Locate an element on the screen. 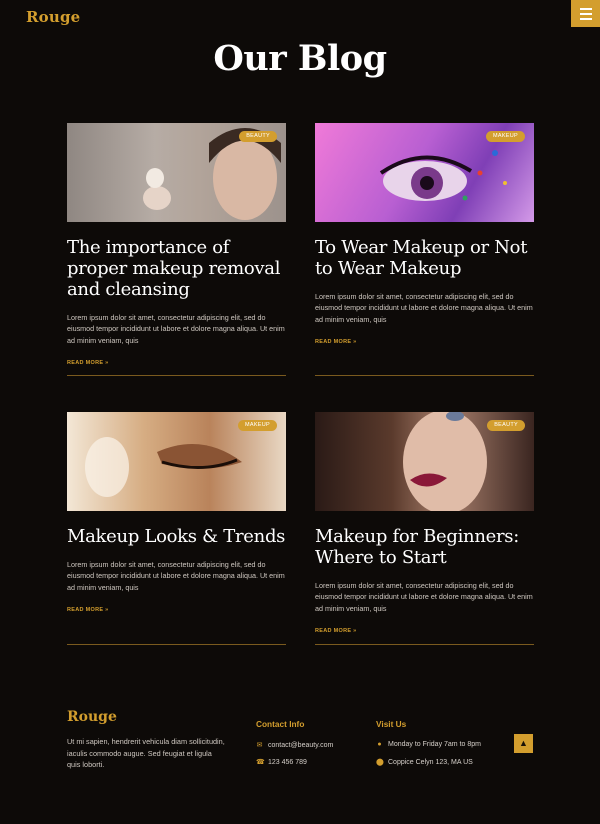  address-text: Coppice Celyn 123, MA US is located at coordinates (430, 762).